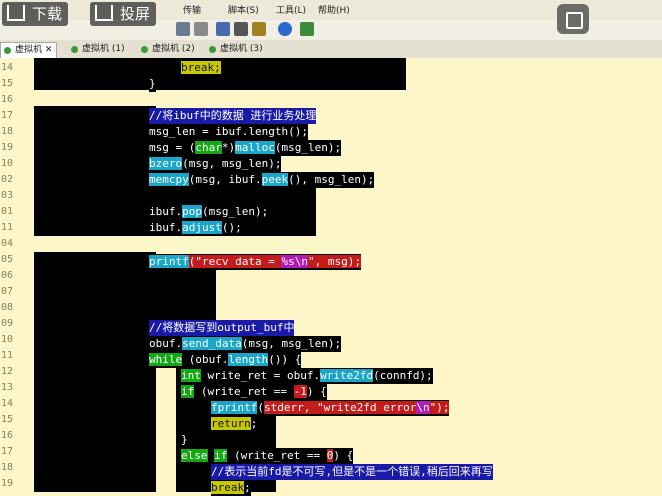 The image size is (662, 496). I want to click on line-number: 12, so click(7, 371).